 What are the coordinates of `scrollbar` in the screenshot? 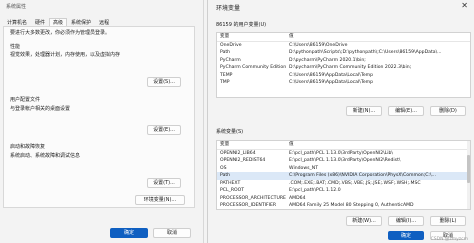 It's located at (468, 175).